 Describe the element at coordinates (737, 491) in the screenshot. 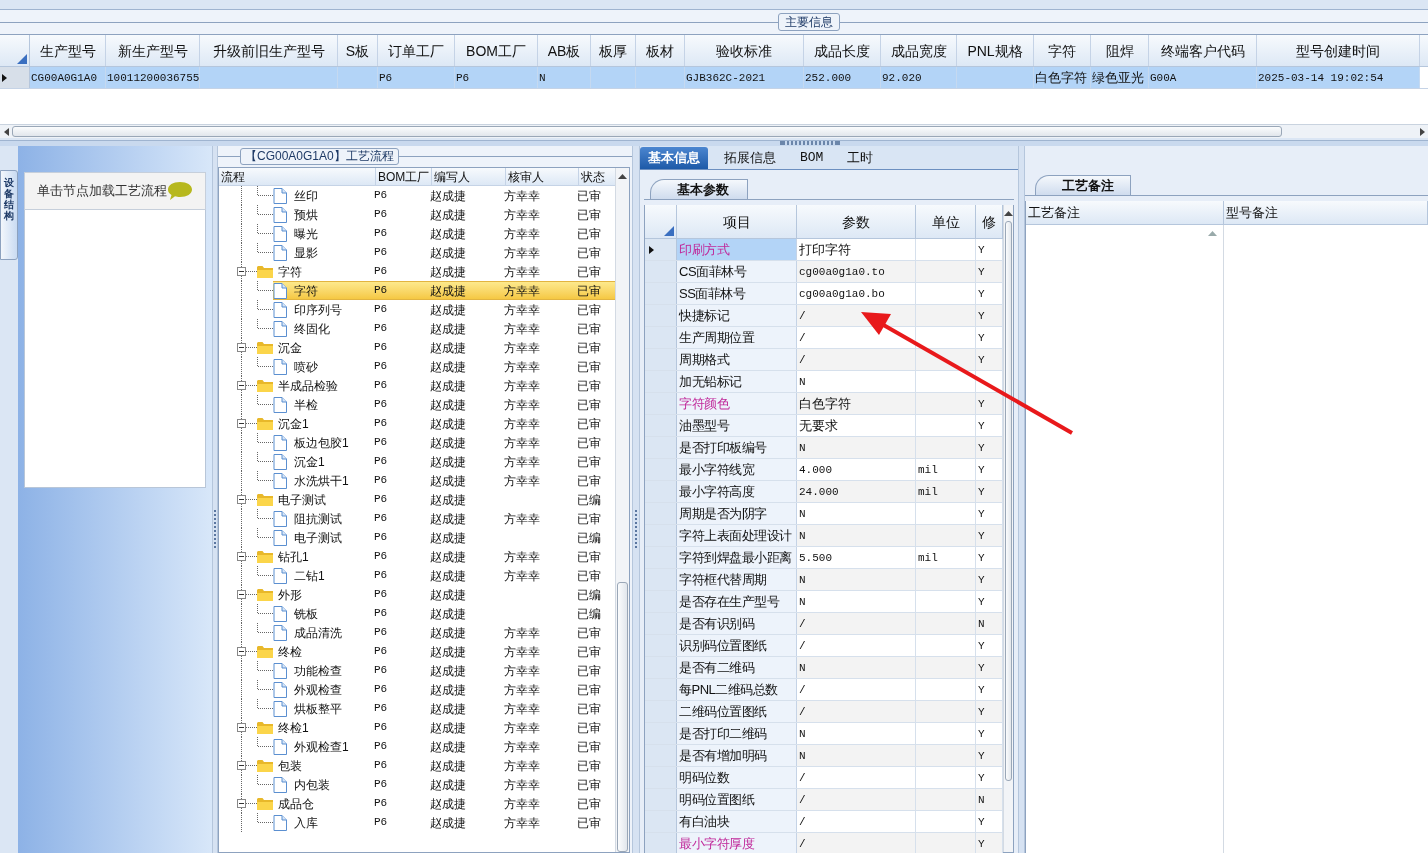

I see `table-cell: 最小字符高度` at that location.